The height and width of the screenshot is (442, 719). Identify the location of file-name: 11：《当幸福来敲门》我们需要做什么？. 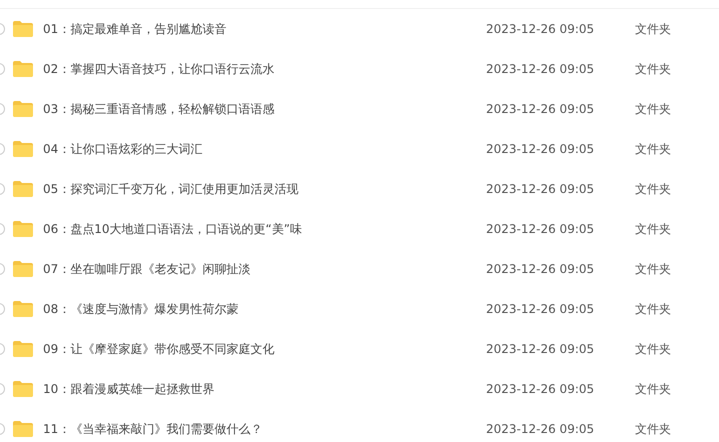
(264, 429).